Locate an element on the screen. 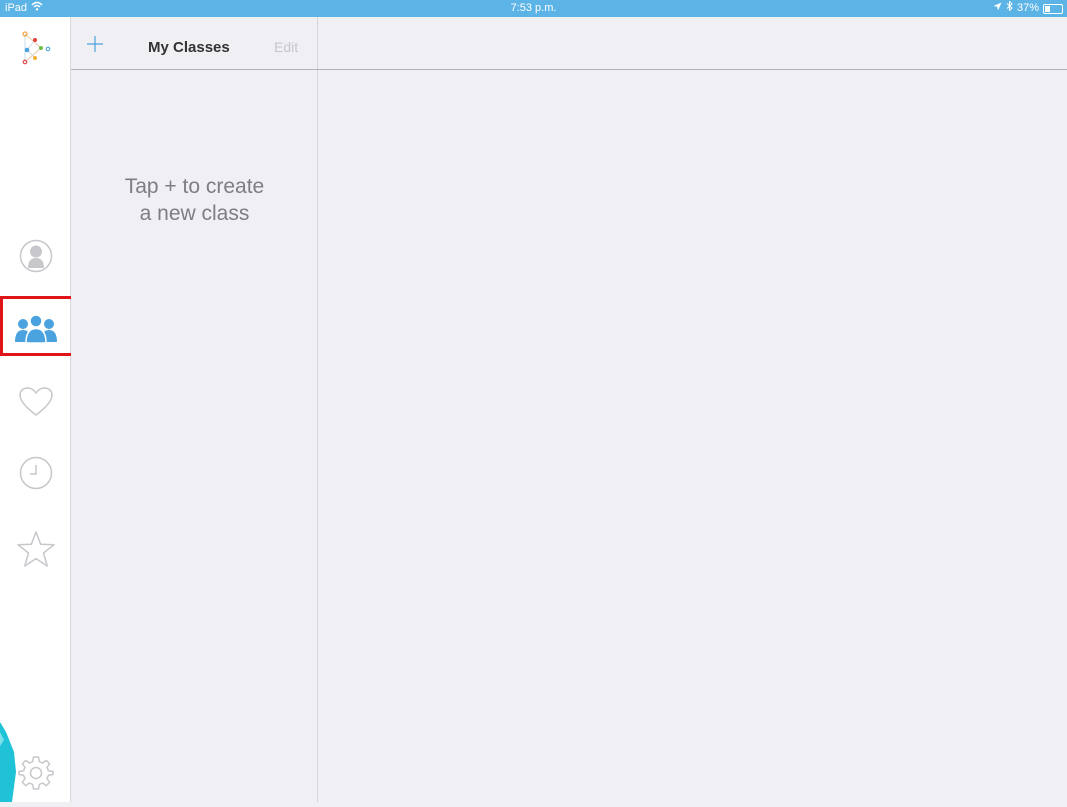 The width and height of the screenshot is (1067, 807). empty-state-line-2: a new class is located at coordinates (194, 213).